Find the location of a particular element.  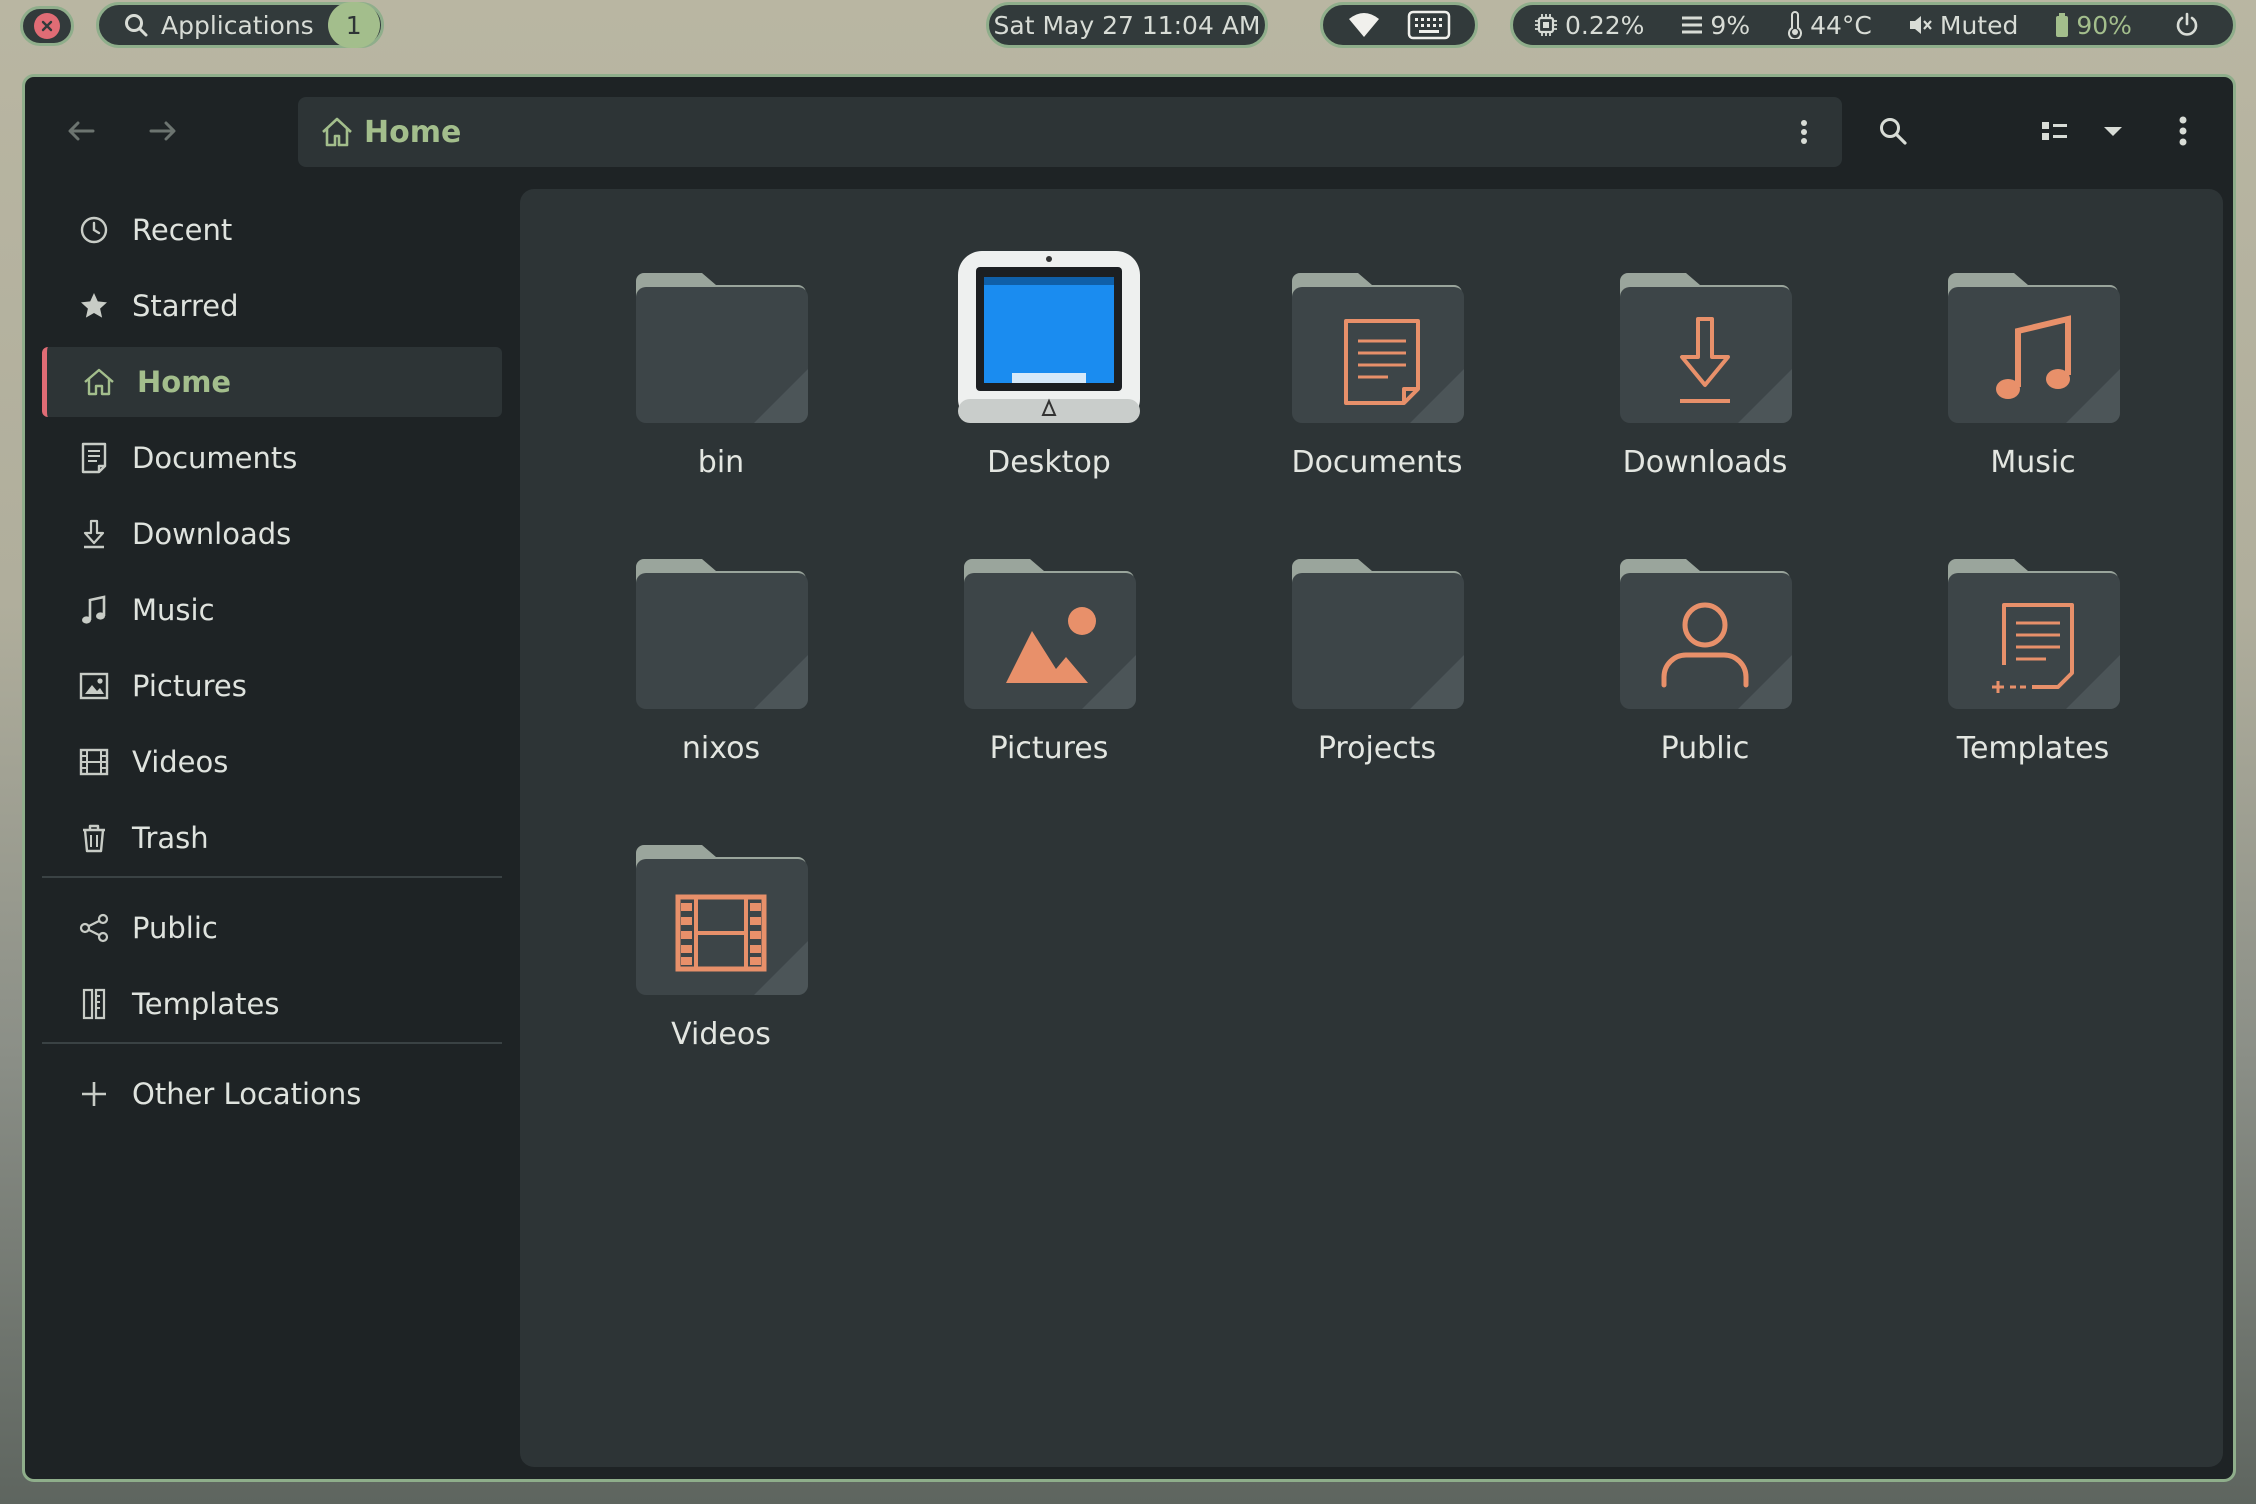

file-name: Music is located at coordinates (2033, 462).